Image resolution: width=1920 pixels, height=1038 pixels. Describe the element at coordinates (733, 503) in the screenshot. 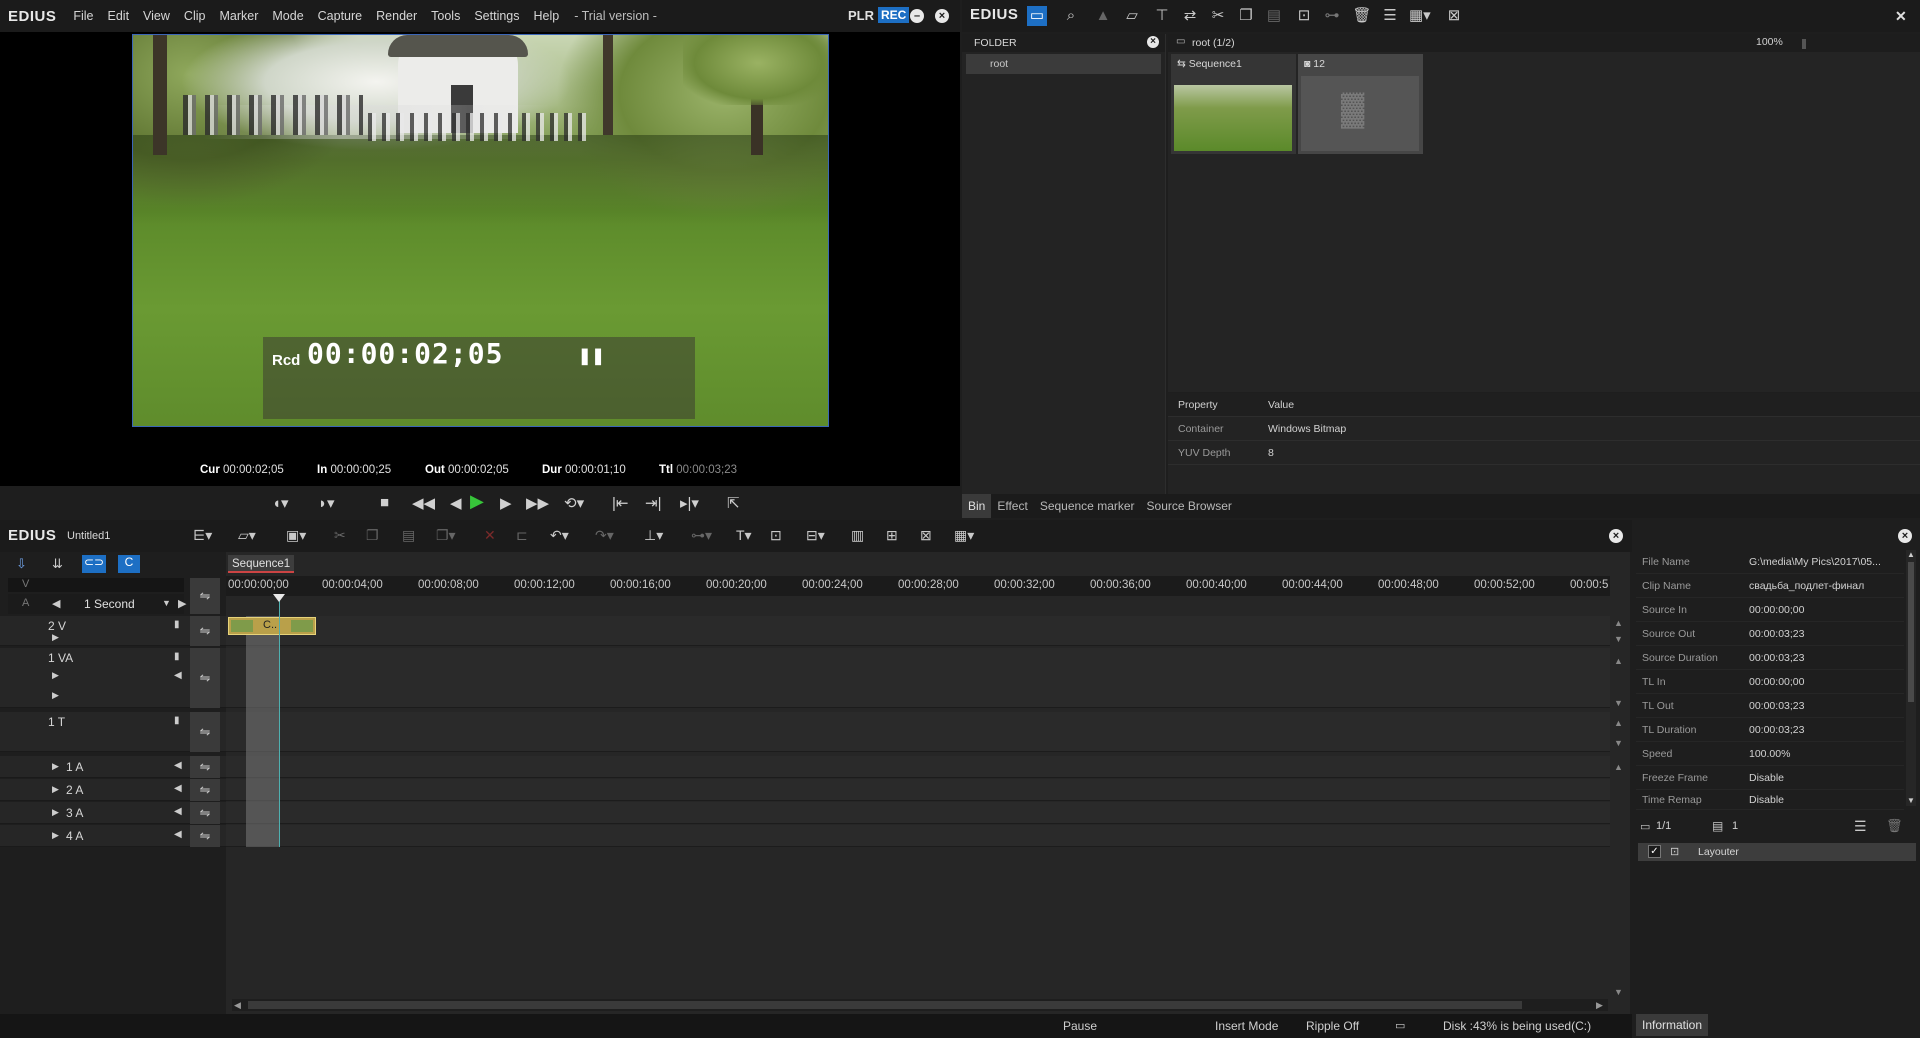

I see `export-icon: ⇱` at that location.